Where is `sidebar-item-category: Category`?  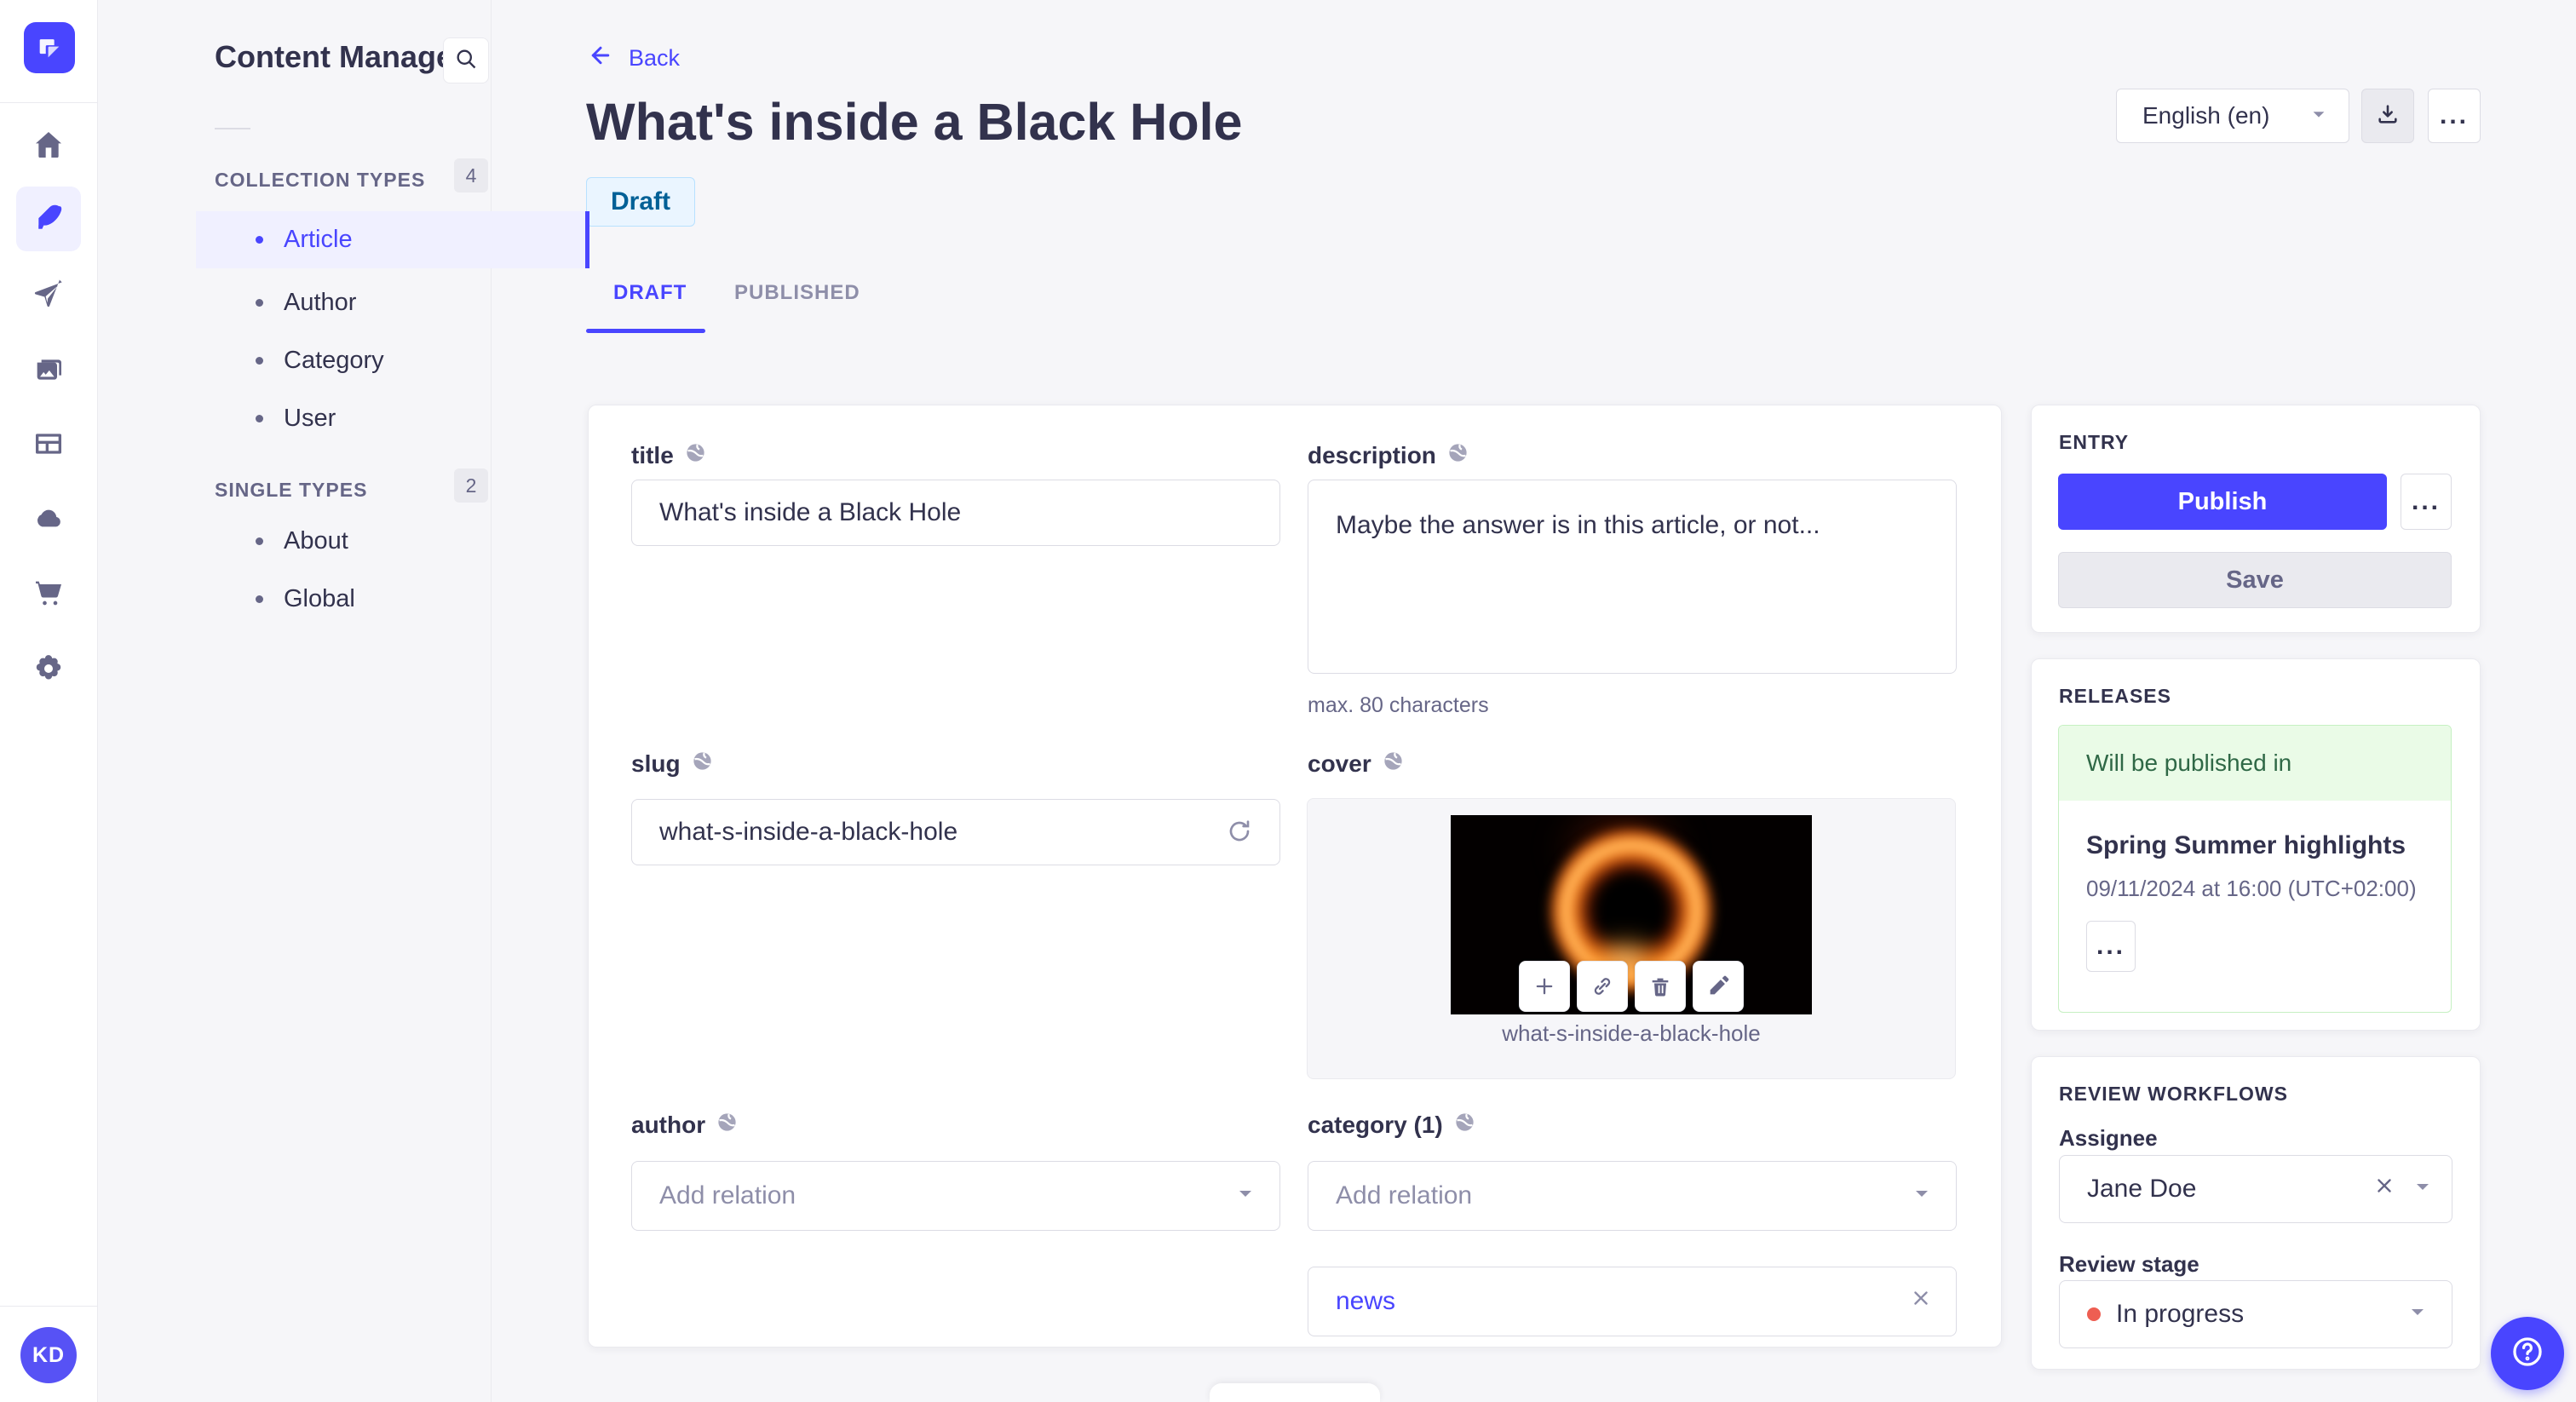 sidebar-item-category: Category is located at coordinates (393, 360).